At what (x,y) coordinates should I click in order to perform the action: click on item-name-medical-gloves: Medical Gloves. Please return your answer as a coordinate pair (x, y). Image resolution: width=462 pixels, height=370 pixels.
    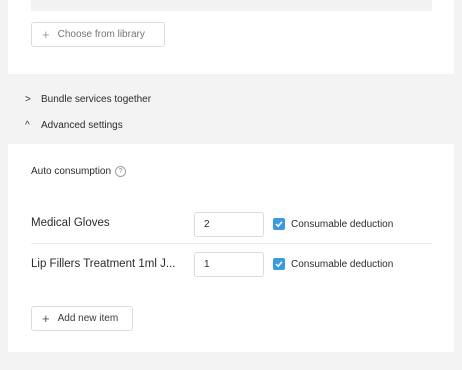
    Looking at the image, I should click on (70, 223).